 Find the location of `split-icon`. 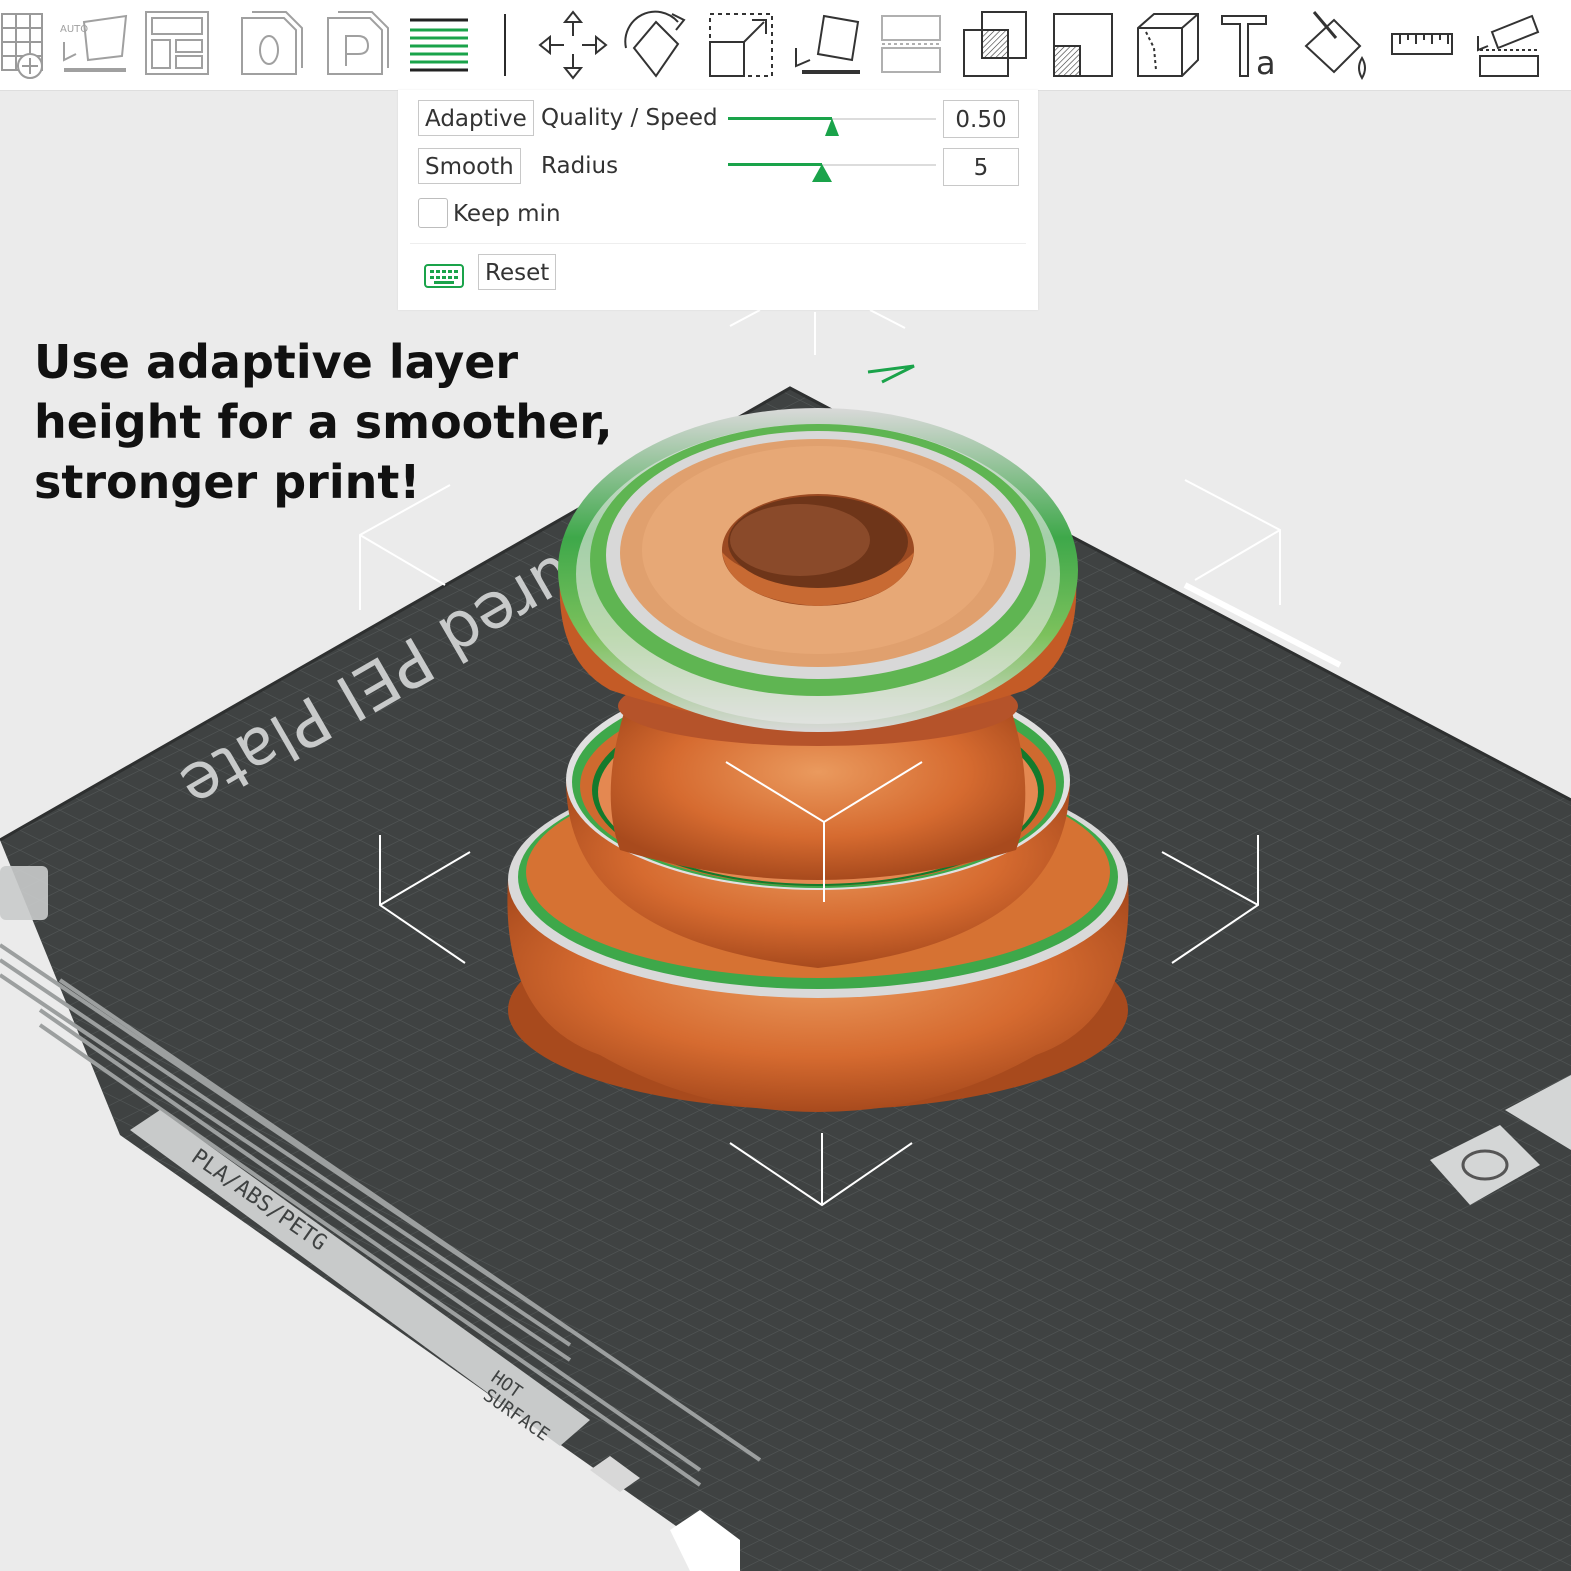

split-icon is located at coordinates (913, 45).